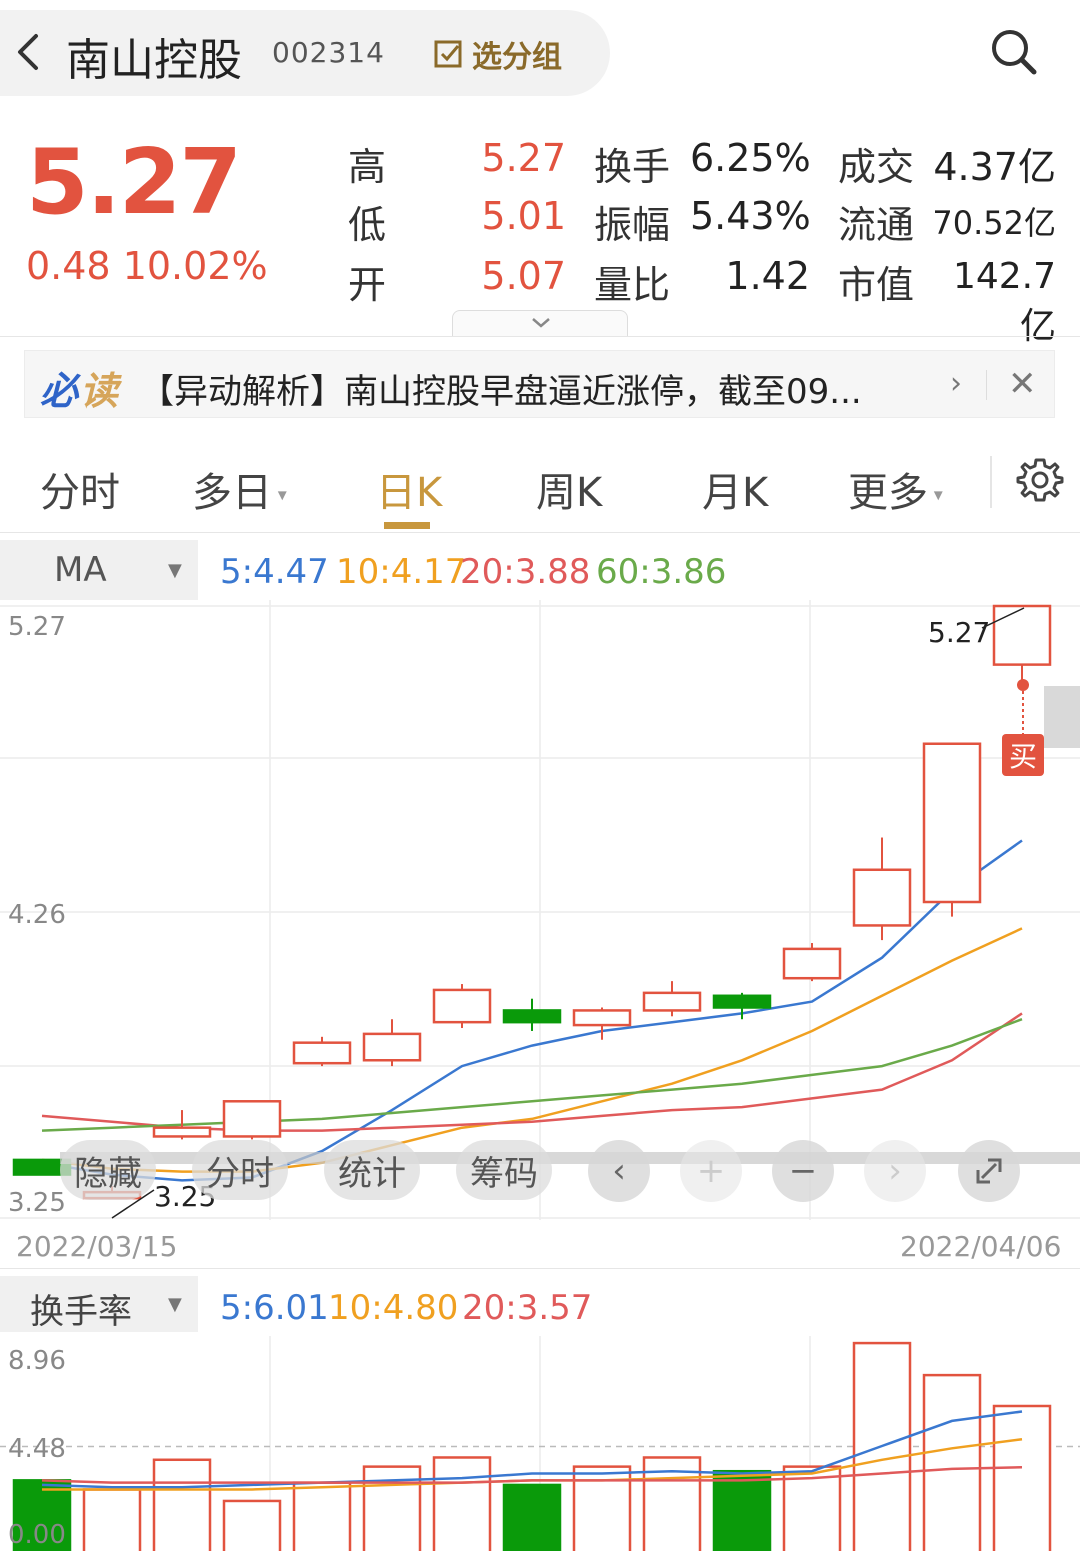 The image size is (1080, 1551). What do you see at coordinates (154, 60) in the screenshot?
I see `stock-name: 南山控股` at bounding box center [154, 60].